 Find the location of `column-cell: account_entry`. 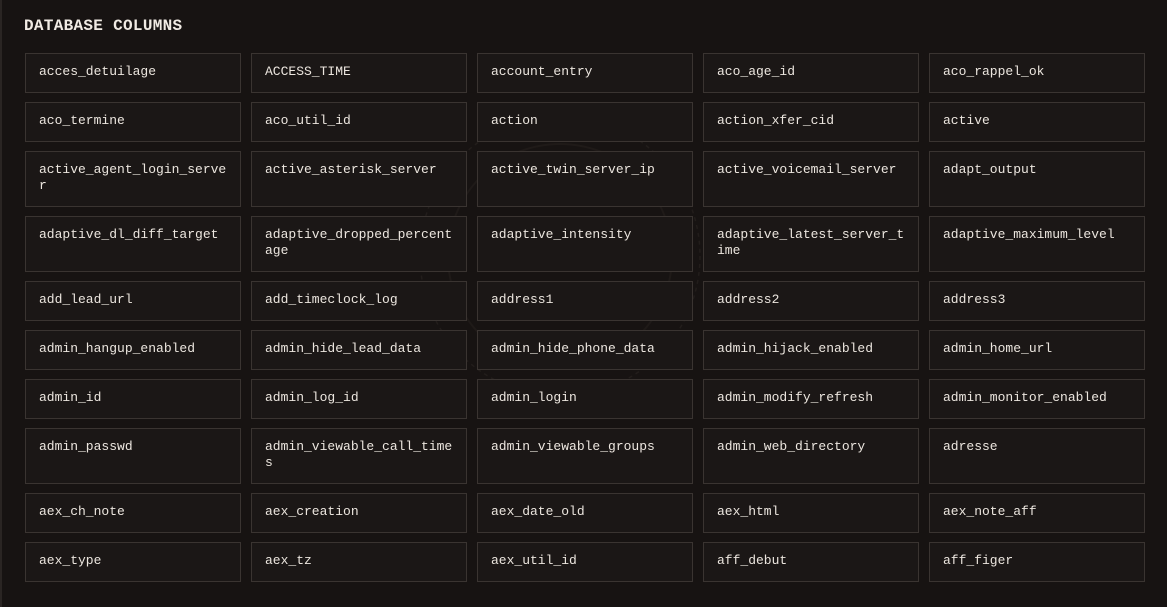

column-cell: account_entry is located at coordinates (585, 73).